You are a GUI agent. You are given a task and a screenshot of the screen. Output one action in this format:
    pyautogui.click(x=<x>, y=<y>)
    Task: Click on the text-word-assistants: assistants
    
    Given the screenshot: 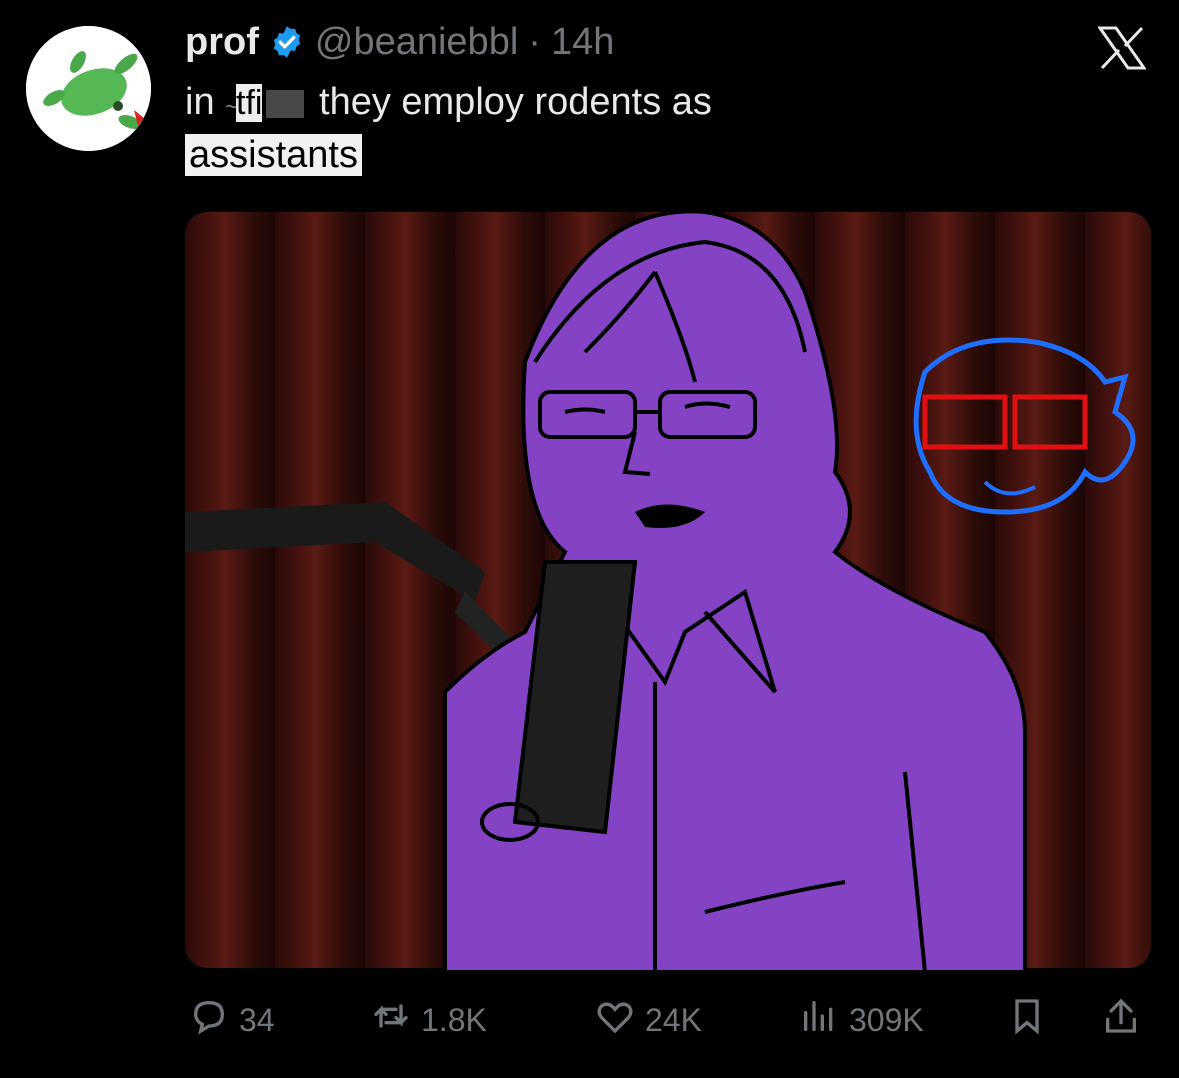 What is the action you would take?
    pyautogui.click(x=273, y=155)
    